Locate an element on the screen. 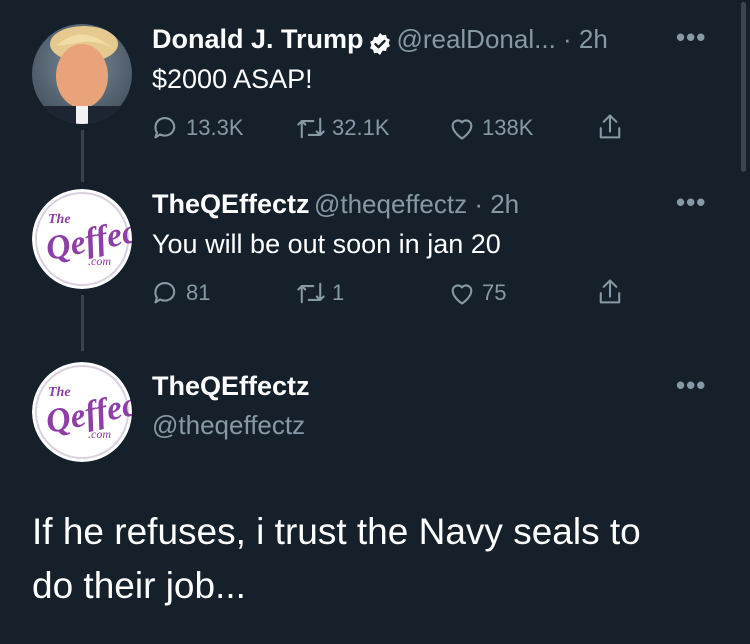 The height and width of the screenshot is (644, 750). tweet2-reply-button: 81 is located at coordinates (181, 293).